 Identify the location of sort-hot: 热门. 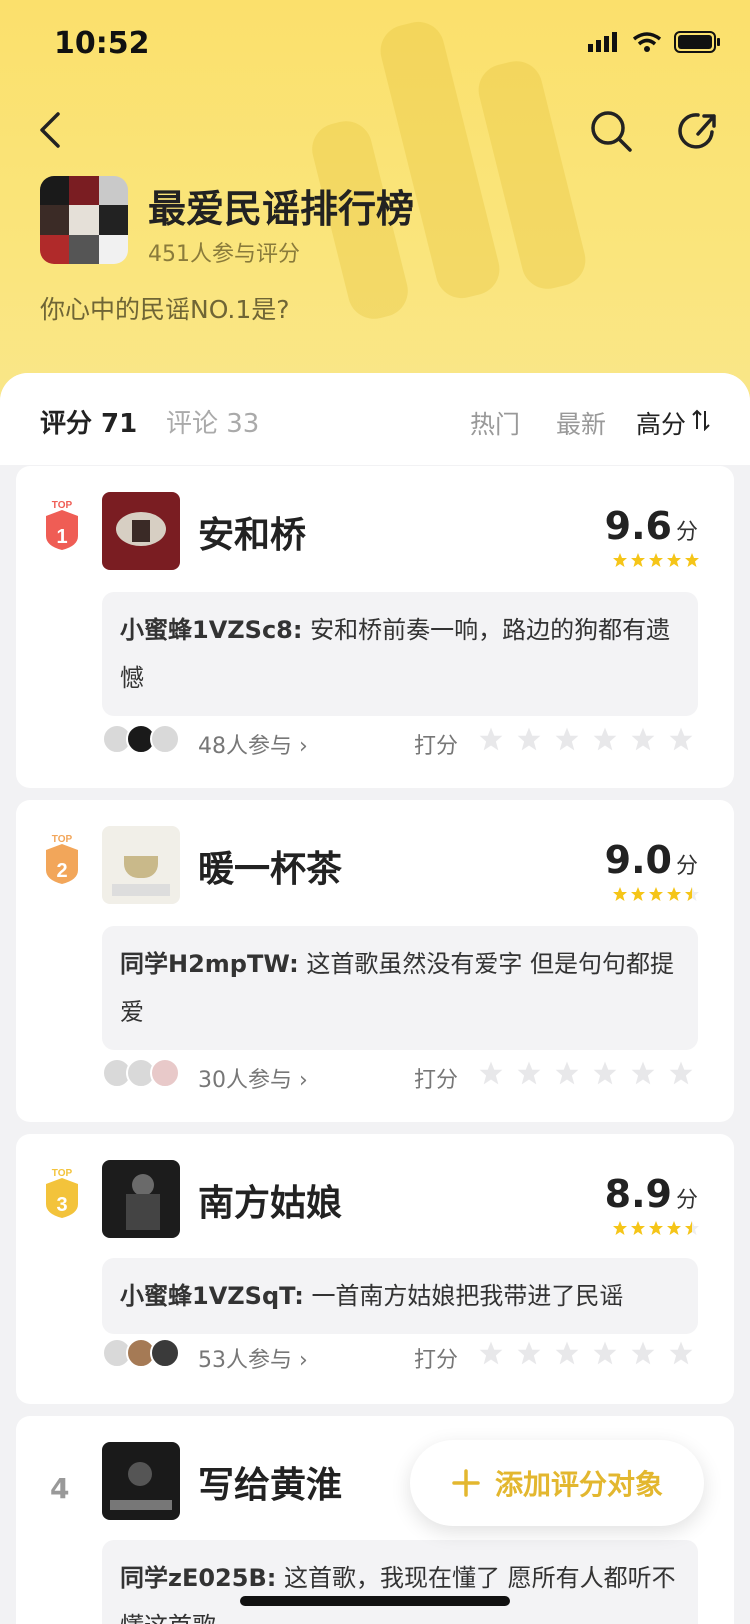
(495, 423).